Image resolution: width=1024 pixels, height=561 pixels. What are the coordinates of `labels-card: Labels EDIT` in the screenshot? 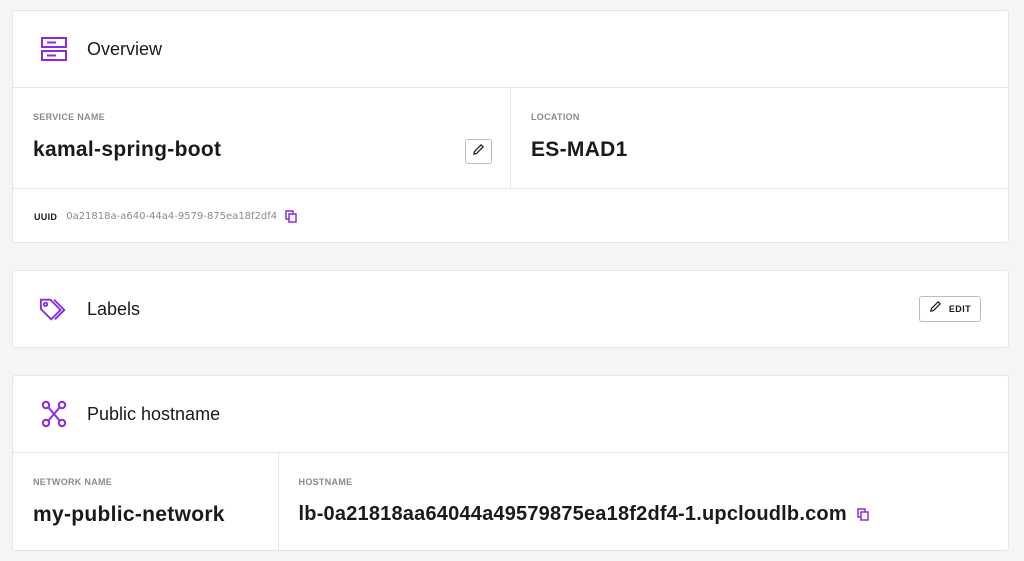 It's located at (510, 309).